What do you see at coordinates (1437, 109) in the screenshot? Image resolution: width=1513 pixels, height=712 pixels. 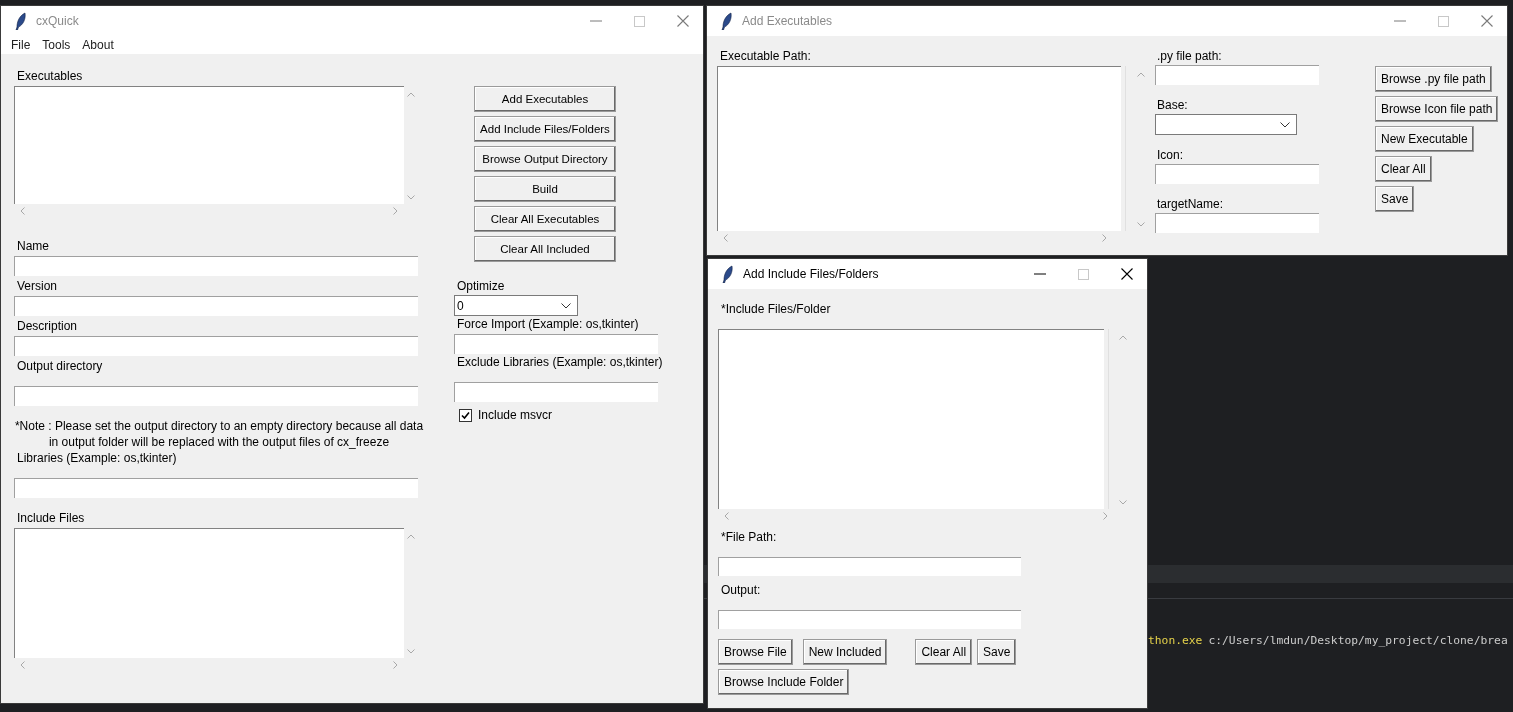 I see `action-button: Browse Icon file path` at bounding box center [1437, 109].